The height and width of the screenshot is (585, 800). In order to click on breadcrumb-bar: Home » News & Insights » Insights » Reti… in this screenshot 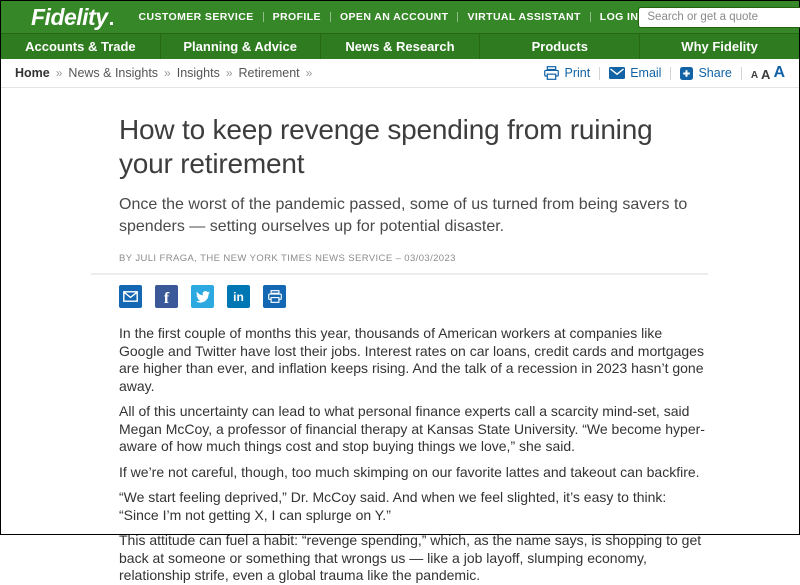, I will do `click(400, 73)`.